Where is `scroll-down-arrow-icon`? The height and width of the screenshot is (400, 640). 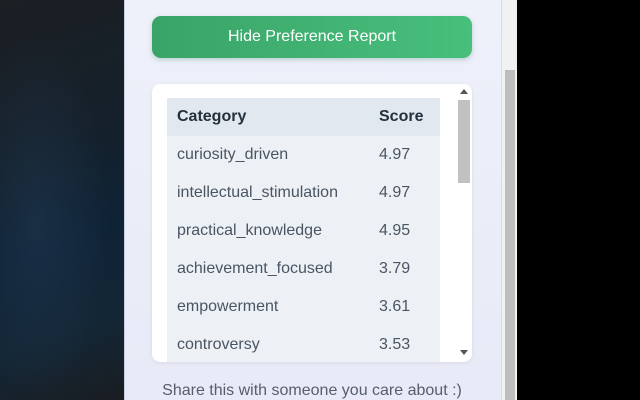 scroll-down-arrow-icon is located at coordinates (464, 352).